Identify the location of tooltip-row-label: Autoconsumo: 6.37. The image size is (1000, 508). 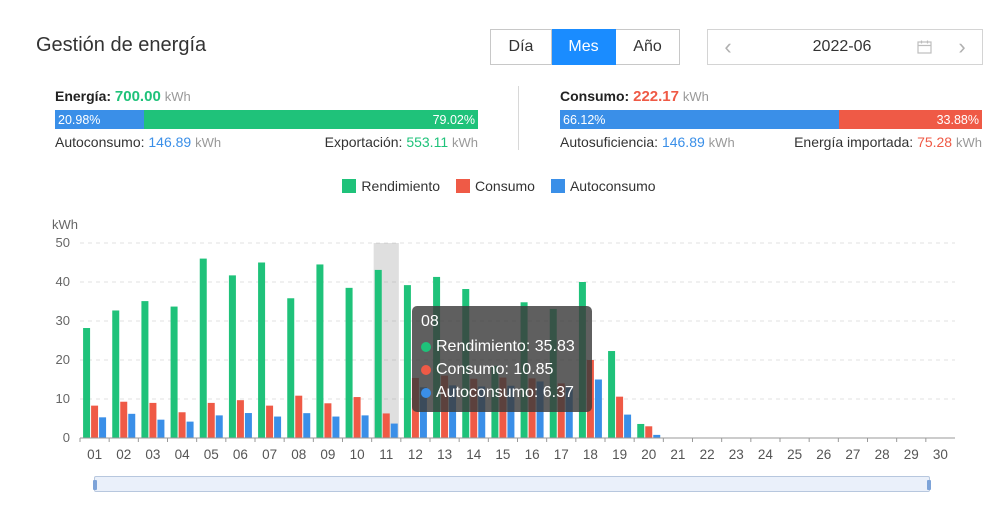
(505, 392).